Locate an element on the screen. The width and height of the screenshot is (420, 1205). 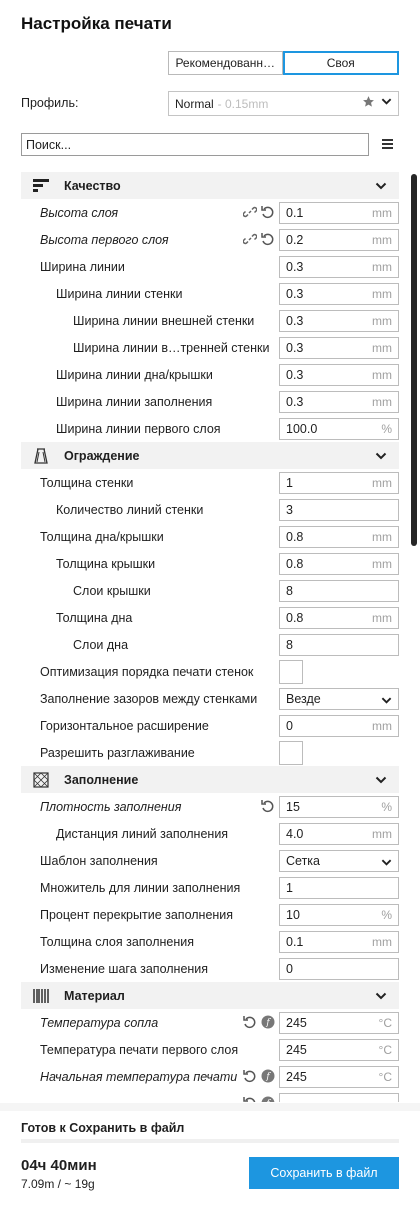
setting-label: Ширина линии дна/крышки is located at coordinates (134, 374).